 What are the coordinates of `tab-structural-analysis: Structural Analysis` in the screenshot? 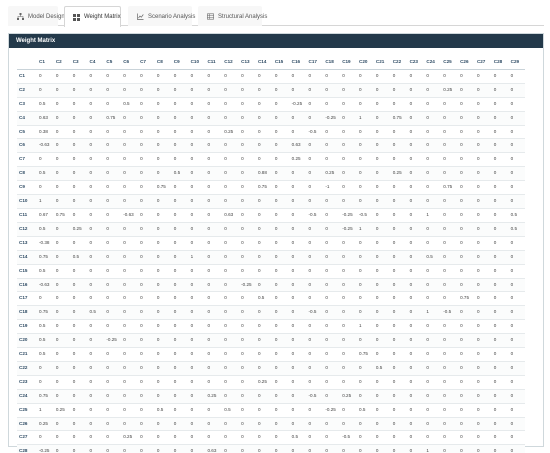 It's located at (232, 16).